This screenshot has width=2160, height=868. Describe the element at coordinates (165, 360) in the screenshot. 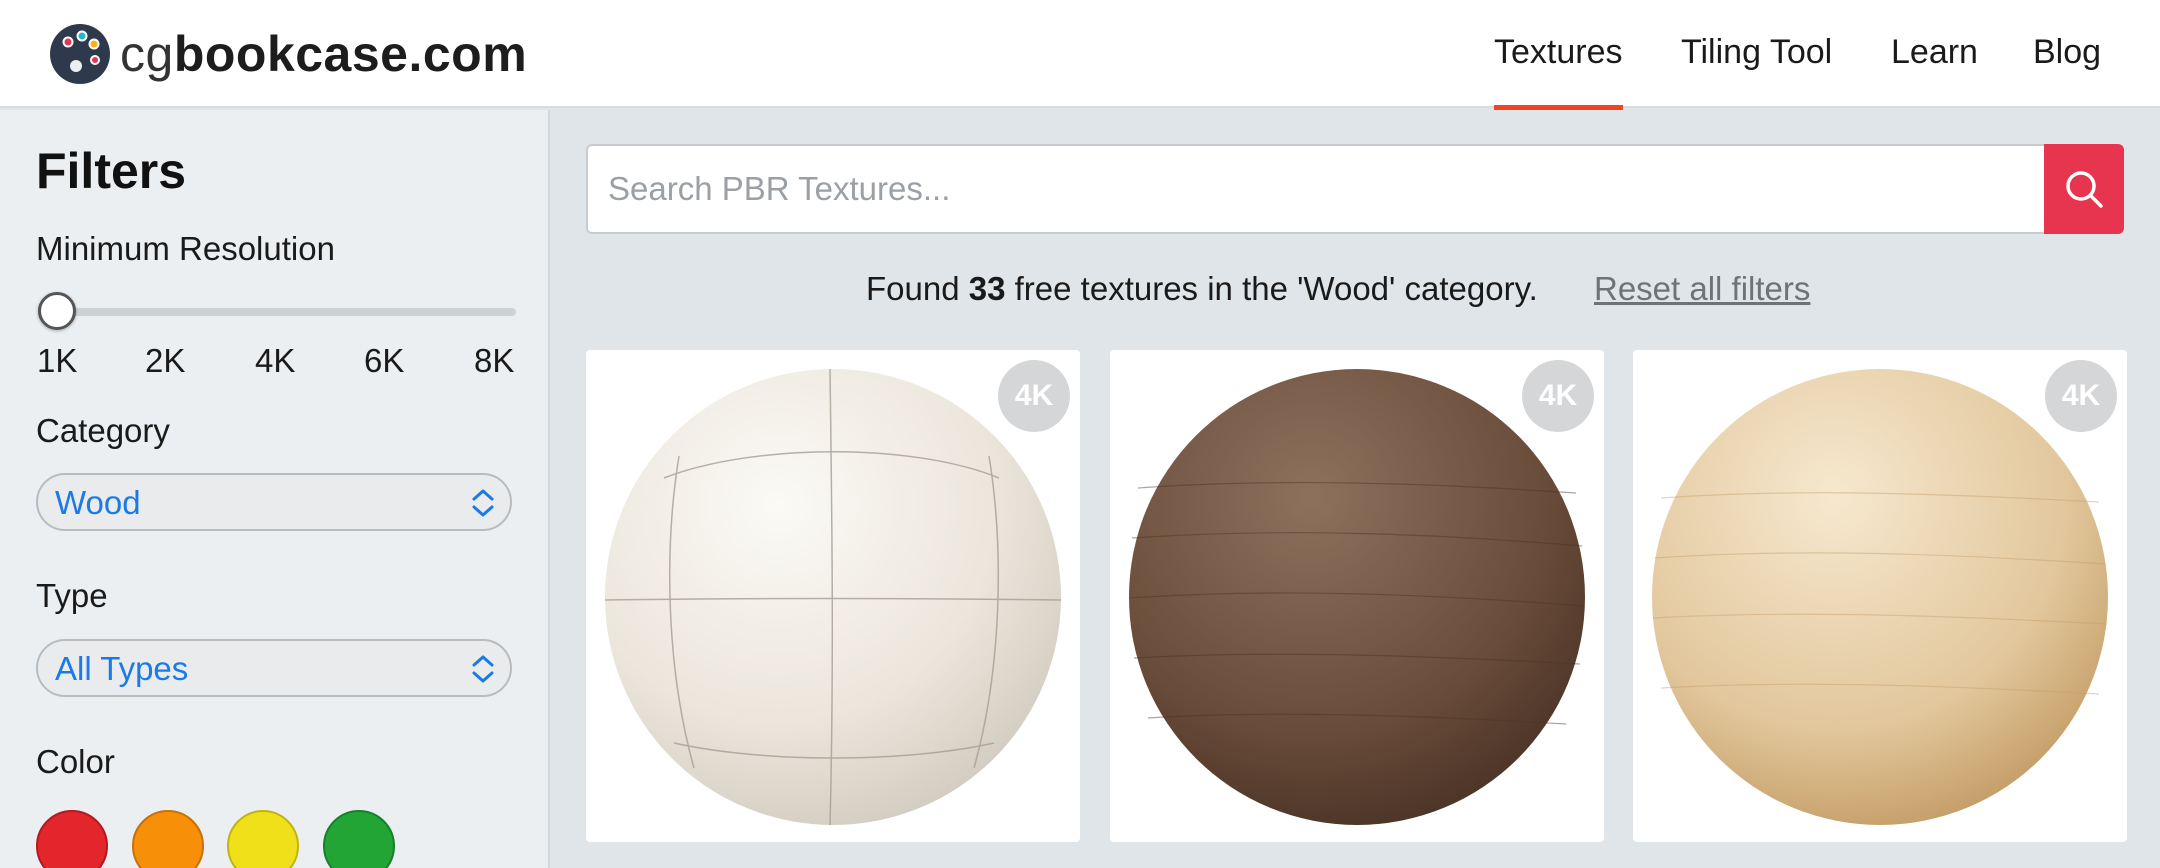

I see `resolution-tick-2k: 2K` at that location.